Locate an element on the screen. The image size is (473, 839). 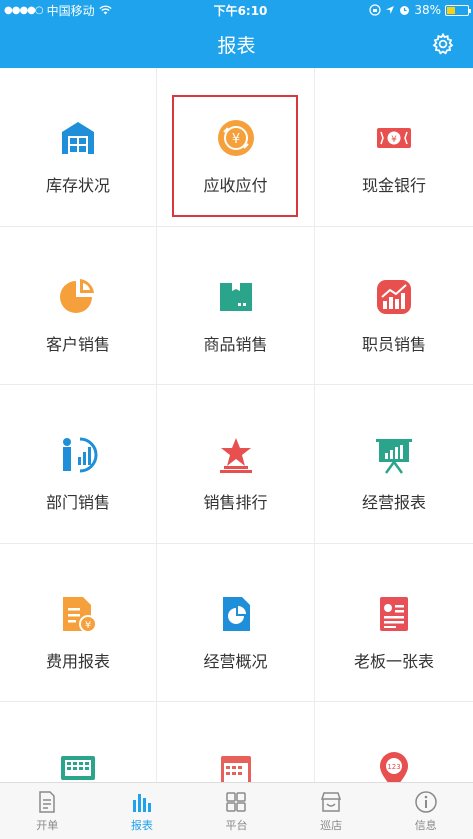
monitor-icon is located at coordinates (78, 768).